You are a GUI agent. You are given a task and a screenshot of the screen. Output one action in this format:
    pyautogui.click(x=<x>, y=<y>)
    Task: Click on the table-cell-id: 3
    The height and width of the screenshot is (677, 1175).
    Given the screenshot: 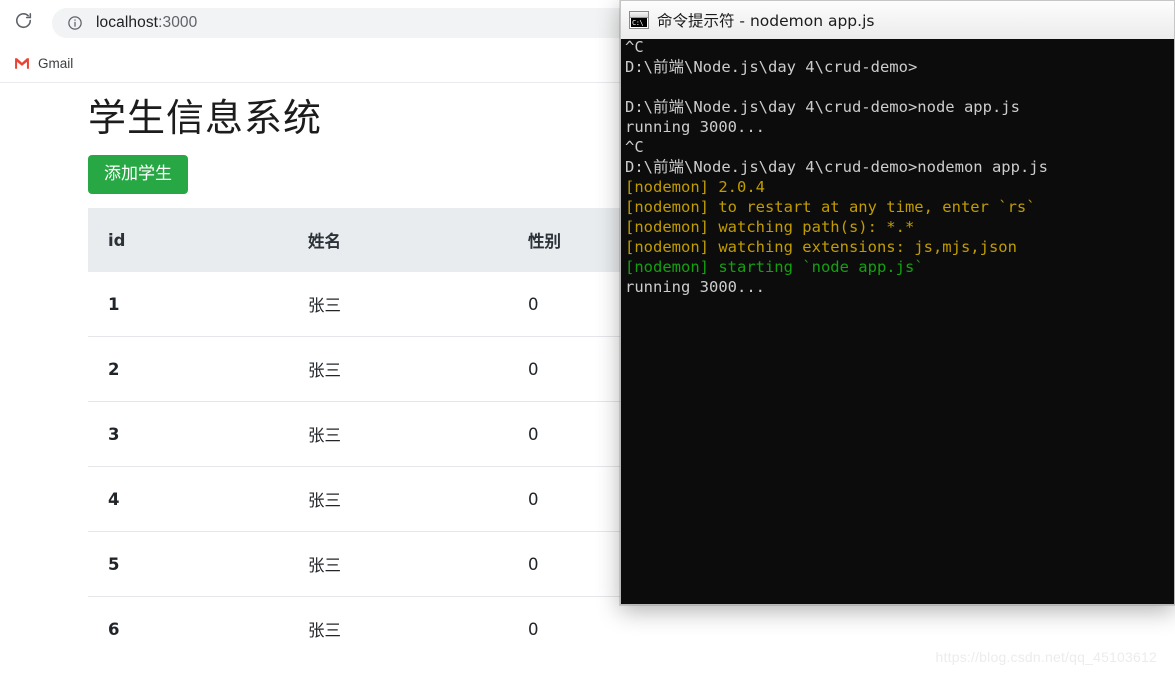 What is the action you would take?
    pyautogui.click(x=188, y=434)
    